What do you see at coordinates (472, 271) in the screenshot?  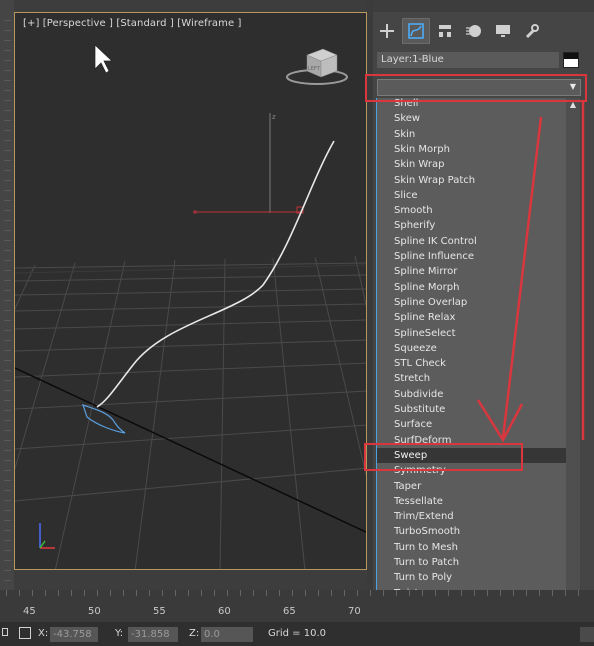 I see `modifier-item: Spline Mirror` at bounding box center [472, 271].